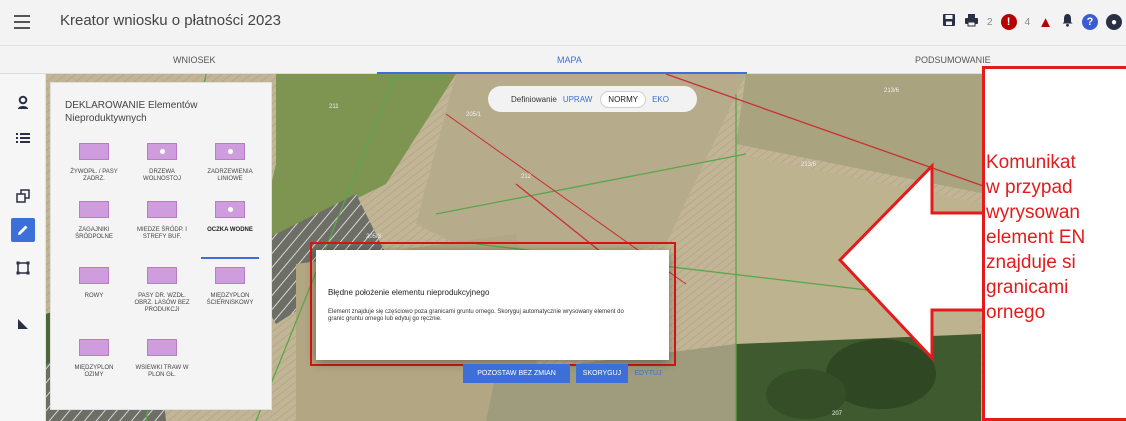 The image size is (1126, 421). What do you see at coordinates (1090, 22) in the screenshot?
I see `help-icon: ?` at bounding box center [1090, 22].